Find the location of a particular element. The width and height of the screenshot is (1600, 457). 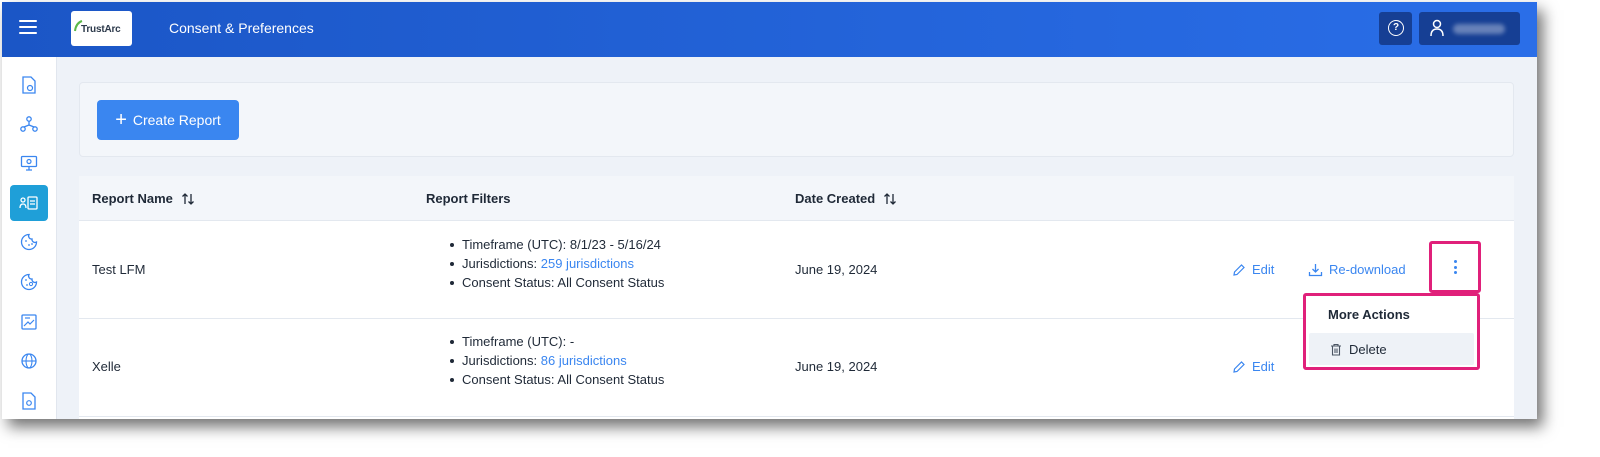

image-report-icon is located at coordinates (29, 322).